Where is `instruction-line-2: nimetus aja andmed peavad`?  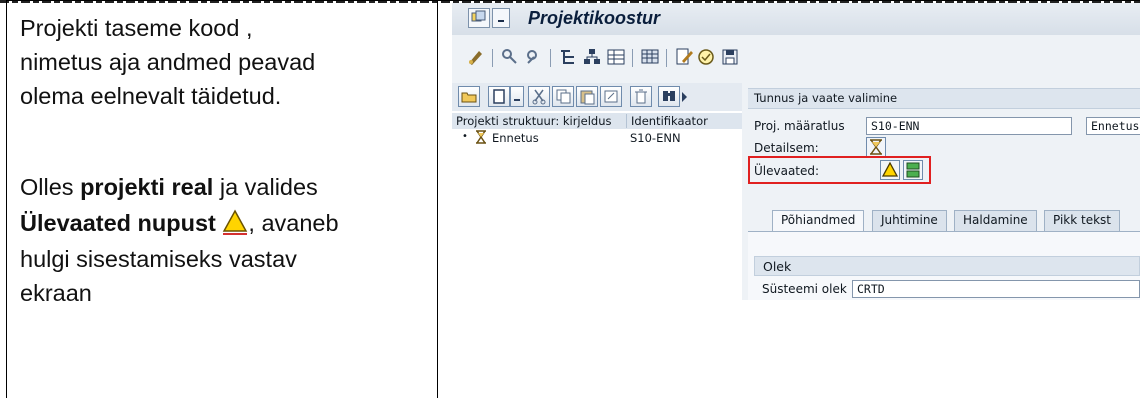 instruction-line-2: nimetus aja andmed peavad is located at coordinates (168, 62).